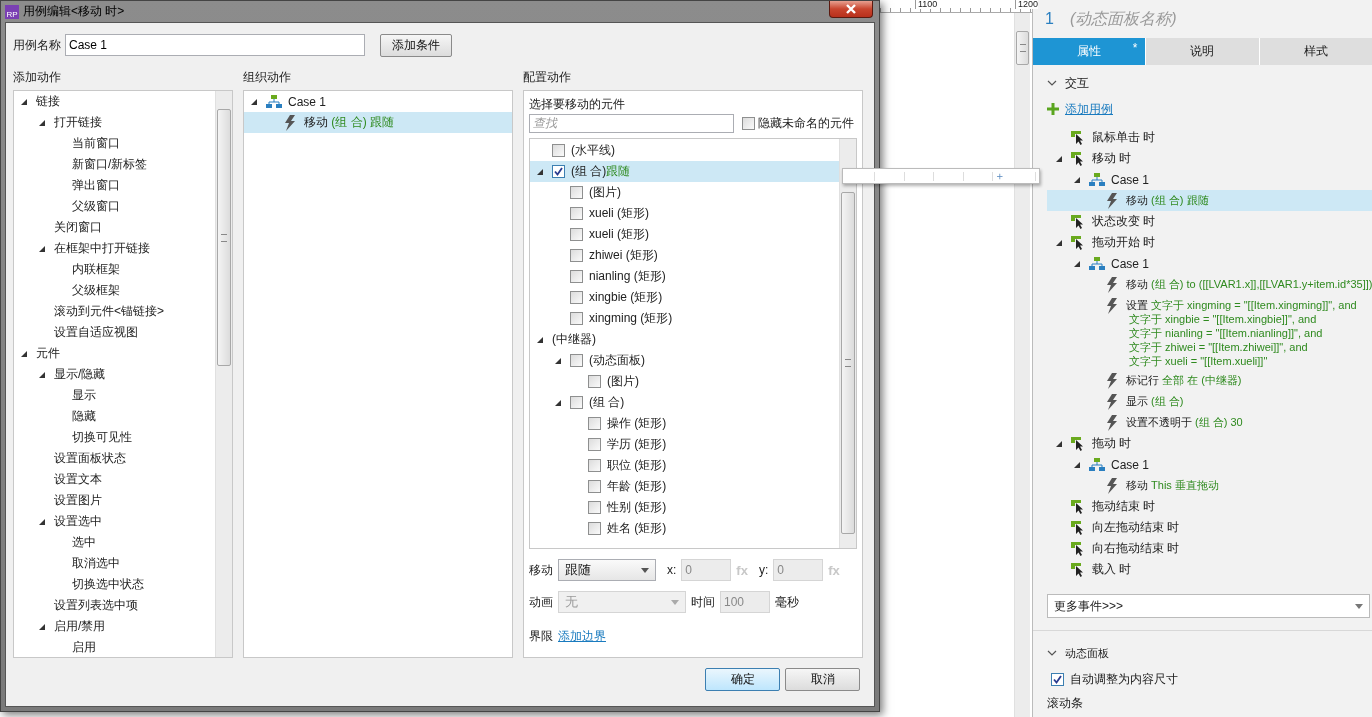 The image size is (1372, 717). Describe the element at coordinates (684, 318) in the screenshot. I see `widget-row: xingming (矩形)` at that location.